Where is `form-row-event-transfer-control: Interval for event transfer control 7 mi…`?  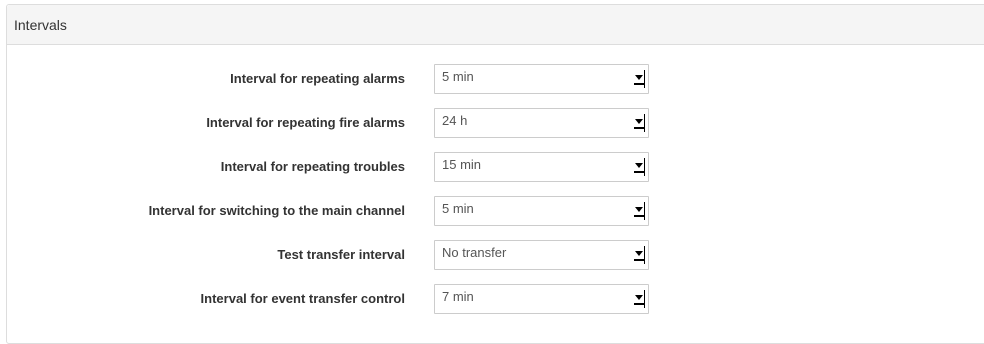
form-row-event-transfer-control: Interval for event transfer control 7 mi… is located at coordinates (347, 299).